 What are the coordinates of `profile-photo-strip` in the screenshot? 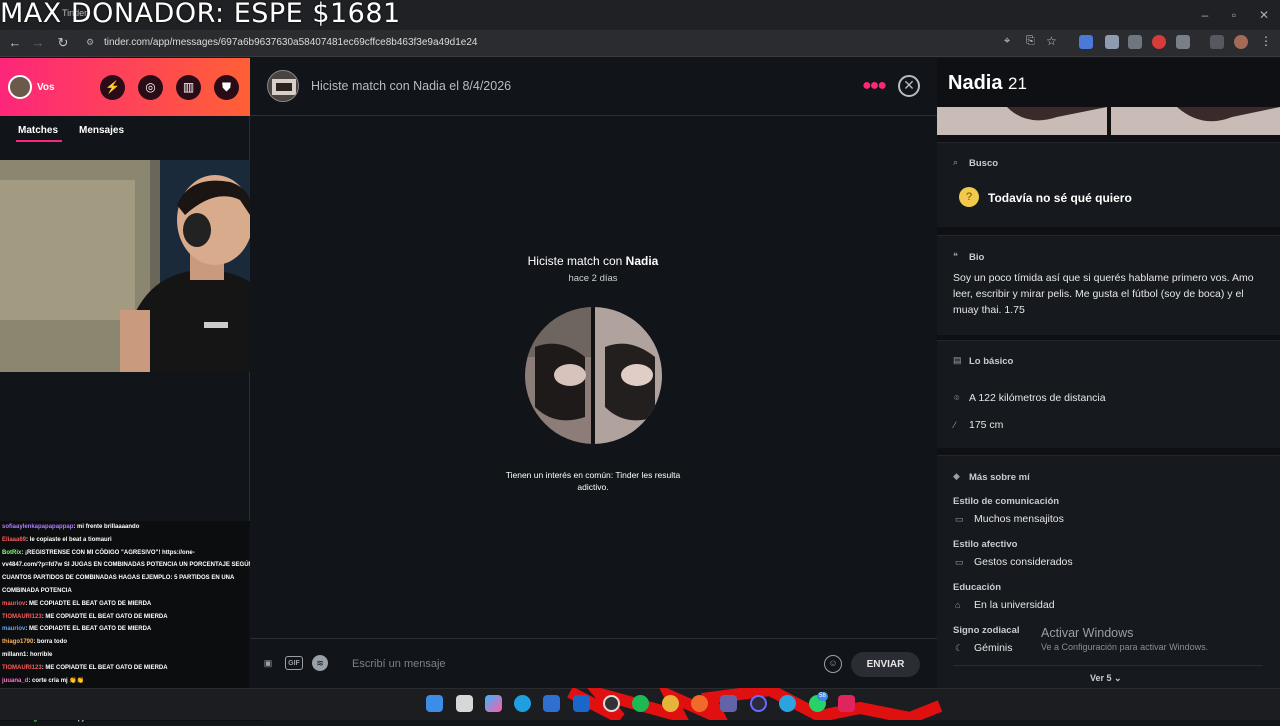 It's located at (1108, 121).